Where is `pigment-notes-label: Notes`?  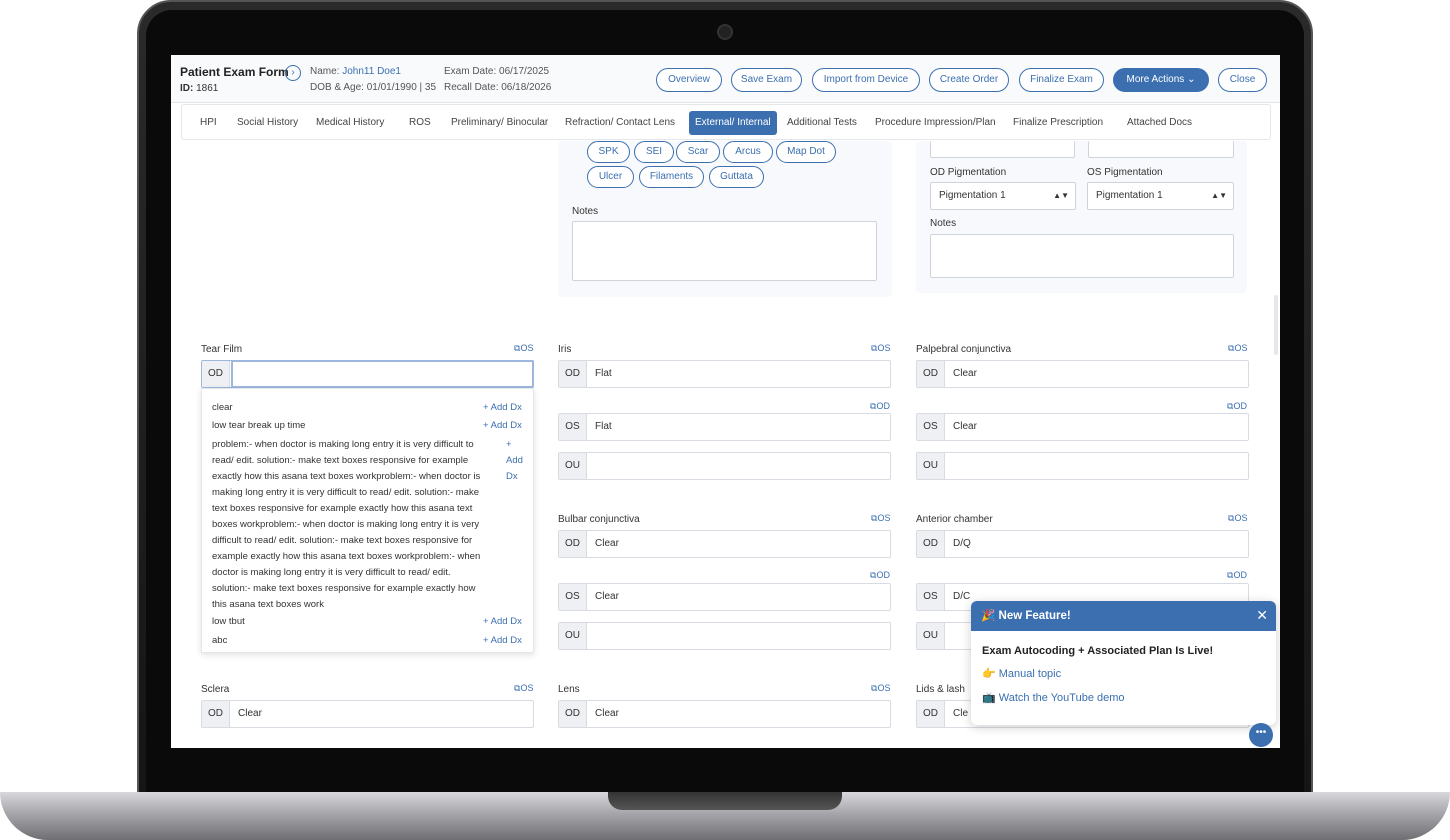
pigment-notes-label: Notes is located at coordinates (943, 223).